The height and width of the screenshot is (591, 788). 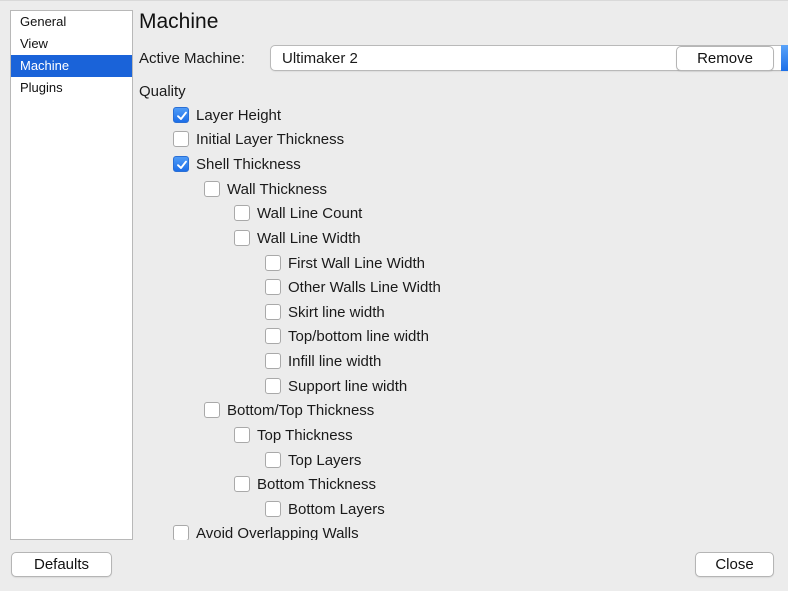 What do you see at coordinates (61, 564) in the screenshot?
I see `defaults-button: Defaults` at bounding box center [61, 564].